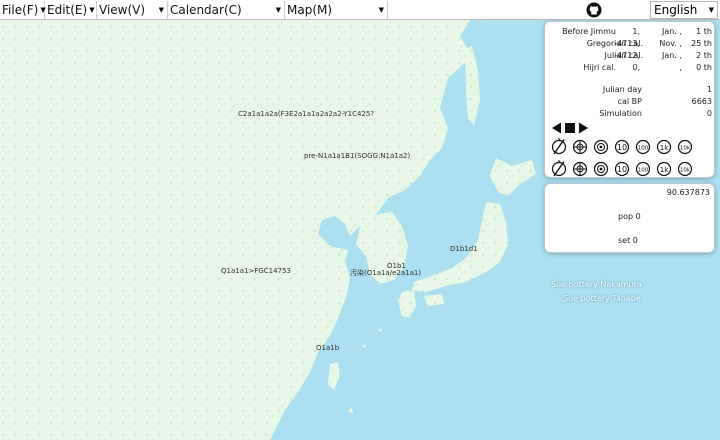  I want to click on language-select: English ▼, so click(684, 10).